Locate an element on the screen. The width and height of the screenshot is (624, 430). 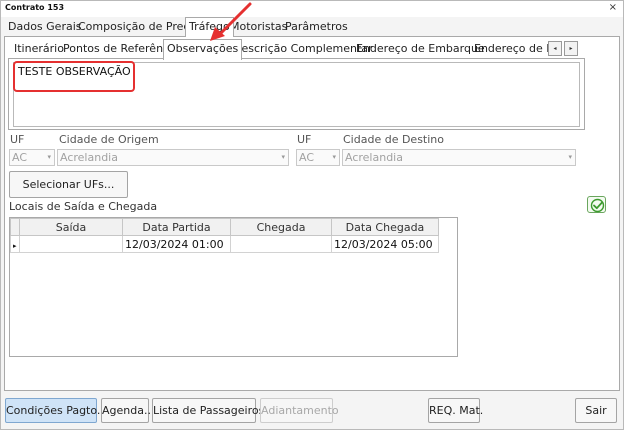
column-header-saida: Saída is located at coordinates (71, 227).